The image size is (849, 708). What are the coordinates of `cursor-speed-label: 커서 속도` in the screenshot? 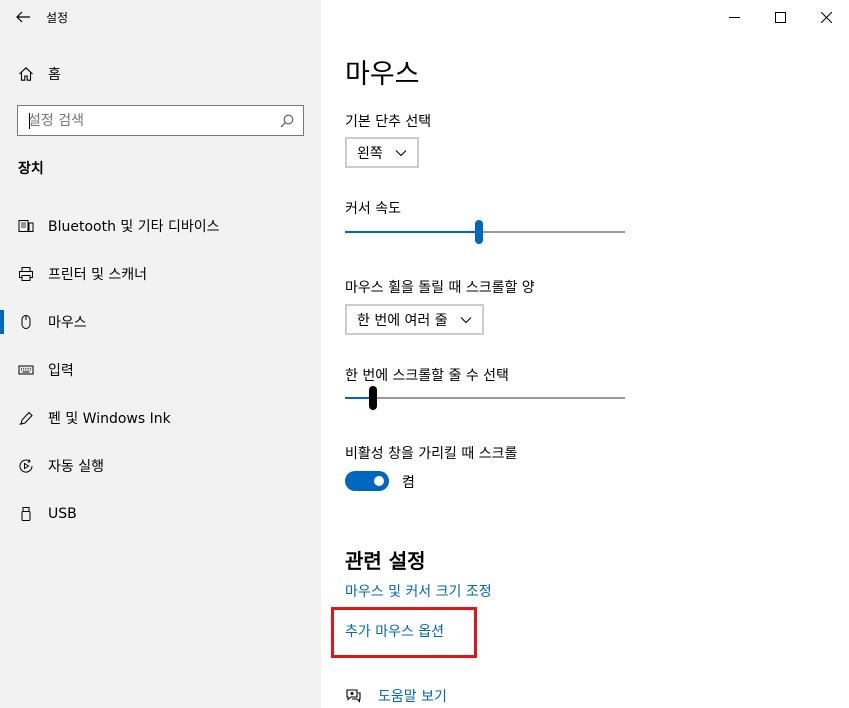 It's located at (373, 209).